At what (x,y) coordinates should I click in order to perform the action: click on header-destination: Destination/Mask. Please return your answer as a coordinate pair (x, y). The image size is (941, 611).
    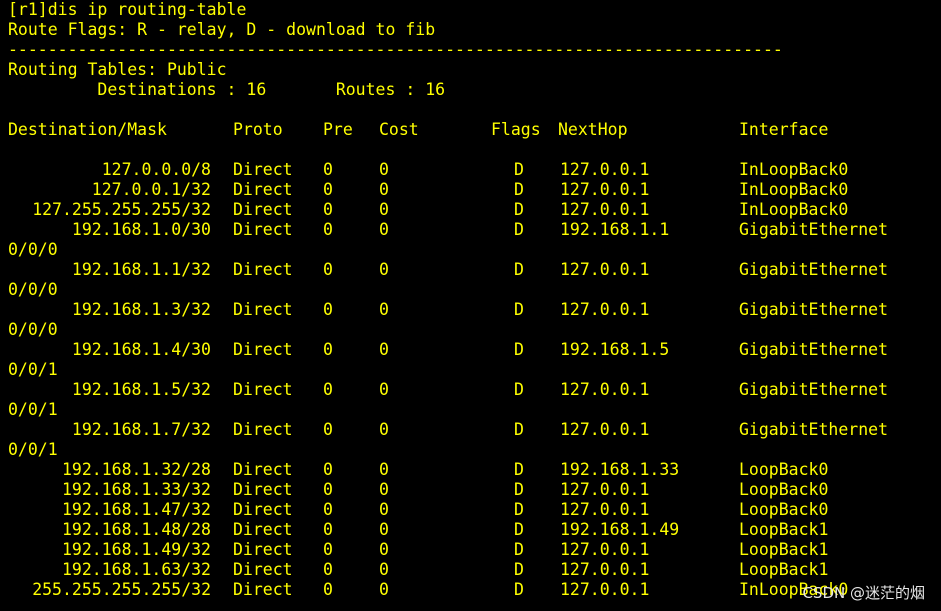
    Looking at the image, I should click on (87, 129).